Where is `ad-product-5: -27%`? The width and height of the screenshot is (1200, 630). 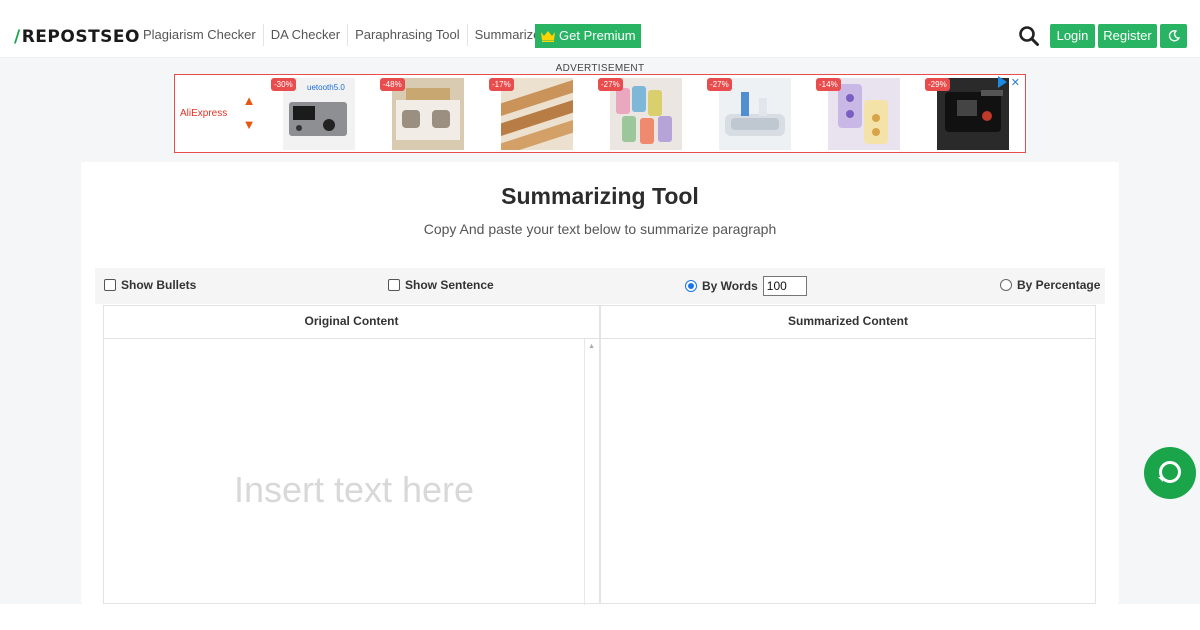
ad-product-5: -27% is located at coordinates (749, 114).